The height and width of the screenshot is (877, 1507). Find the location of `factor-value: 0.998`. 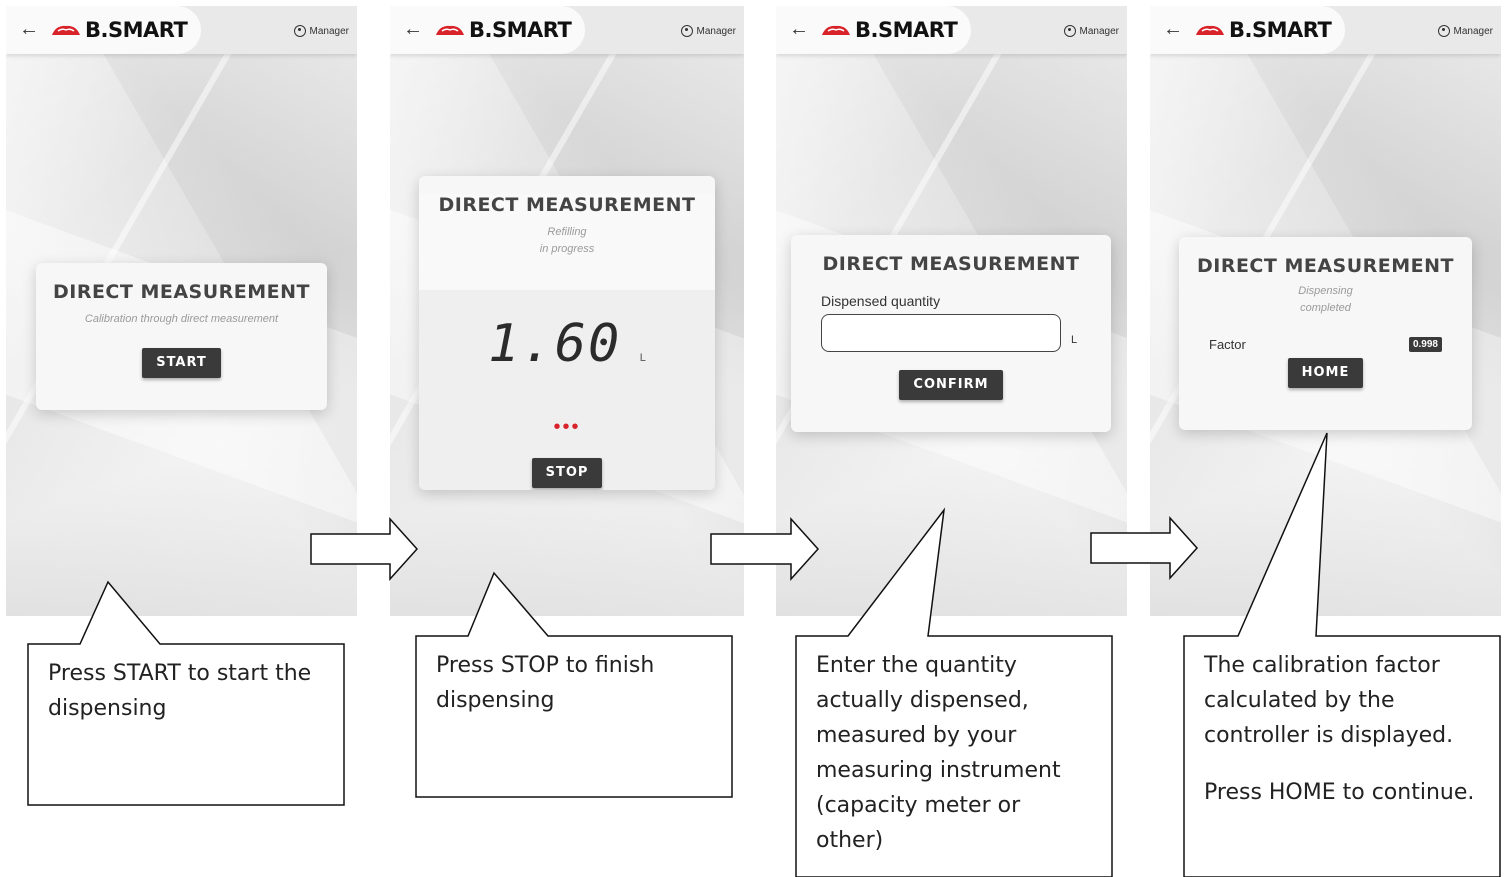

factor-value: 0.998 is located at coordinates (1425, 344).